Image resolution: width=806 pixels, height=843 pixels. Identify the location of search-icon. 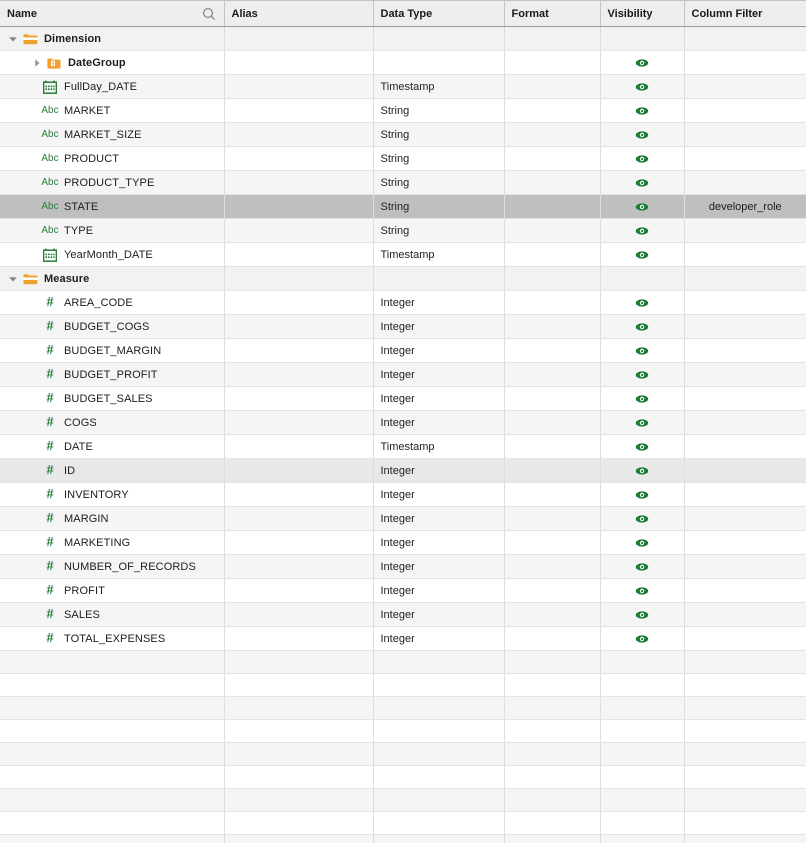
(209, 14).